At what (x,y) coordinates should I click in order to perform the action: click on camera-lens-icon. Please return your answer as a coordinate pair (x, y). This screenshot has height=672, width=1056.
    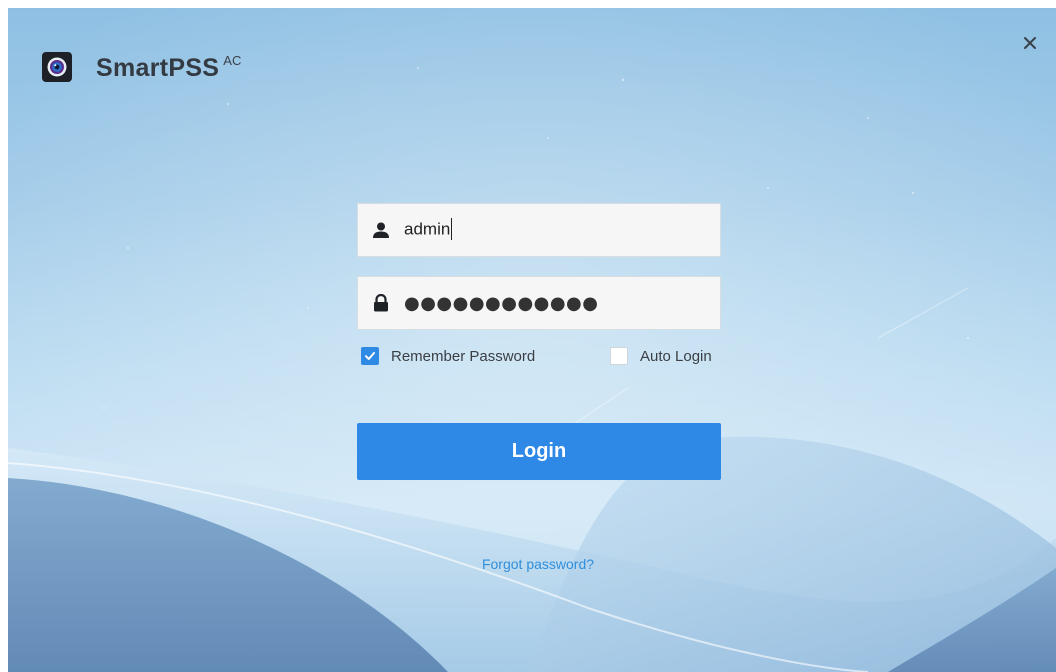
    Looking at the image, I should click on (57, 67).